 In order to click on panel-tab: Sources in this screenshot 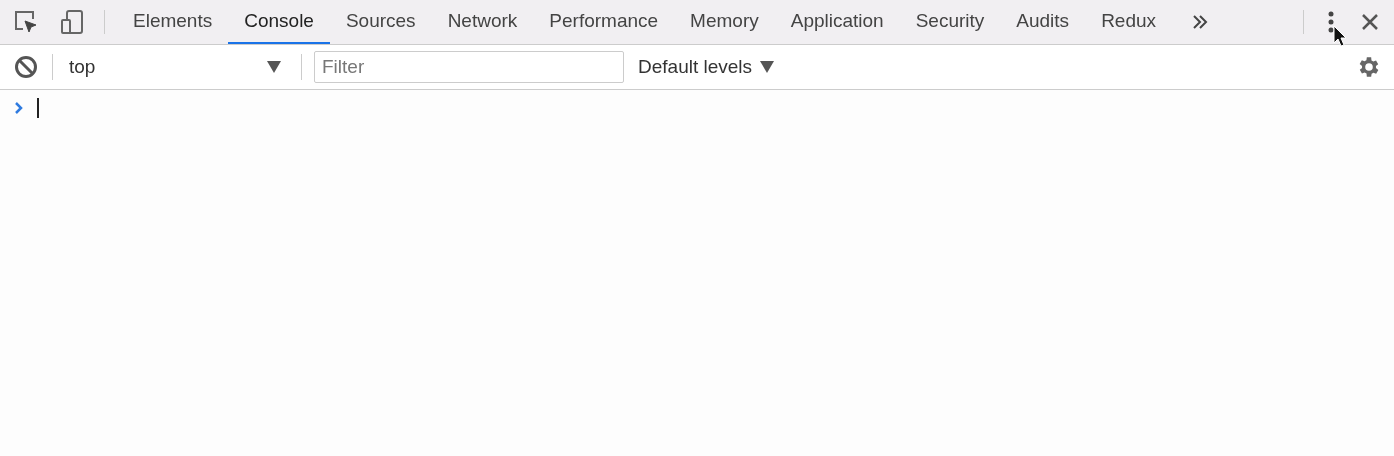, I will do `click(380, 22)`.